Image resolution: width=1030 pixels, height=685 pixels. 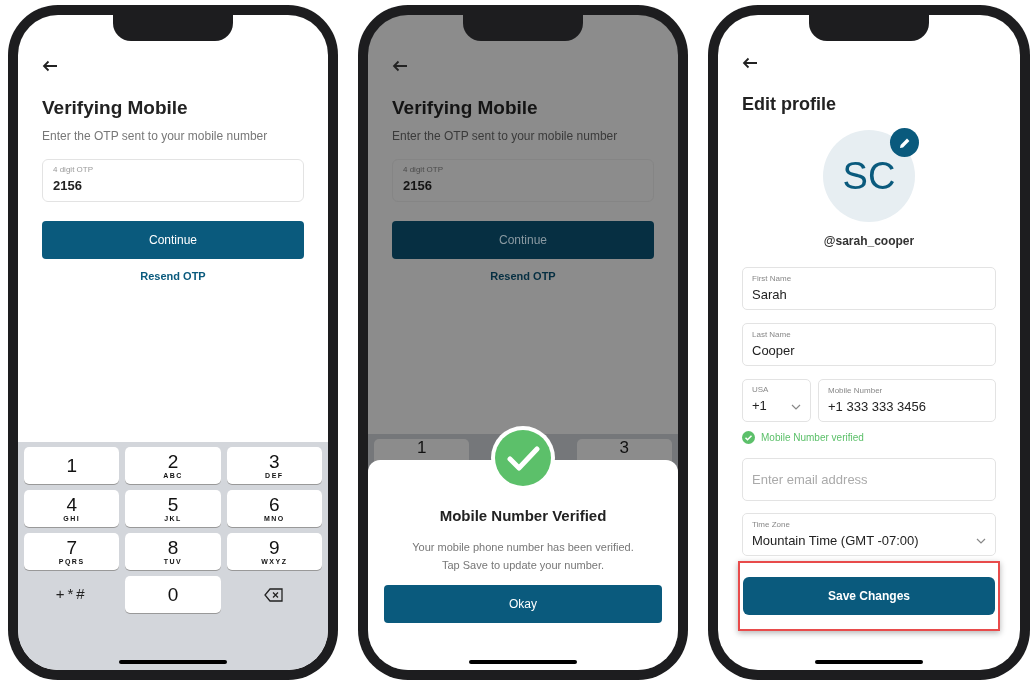 I want to click on verified-note: Mobile Number verified, so click(x=812, y=438).